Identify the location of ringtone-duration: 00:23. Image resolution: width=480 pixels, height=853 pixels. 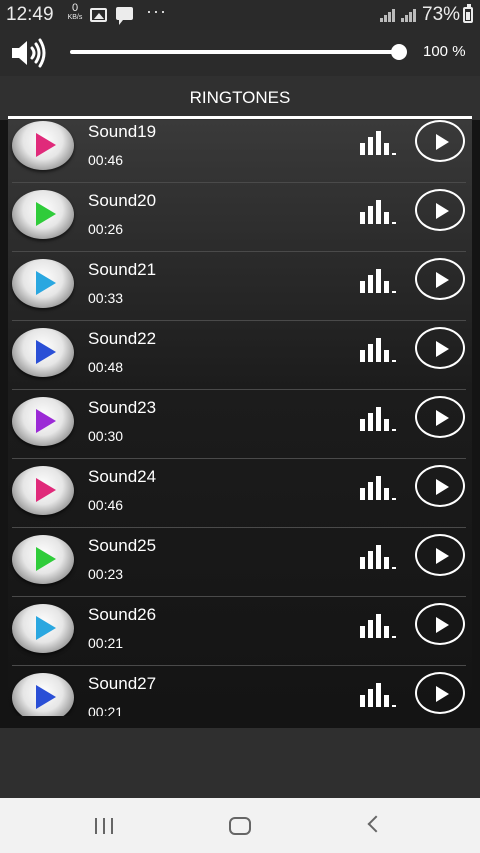
(106, 574).